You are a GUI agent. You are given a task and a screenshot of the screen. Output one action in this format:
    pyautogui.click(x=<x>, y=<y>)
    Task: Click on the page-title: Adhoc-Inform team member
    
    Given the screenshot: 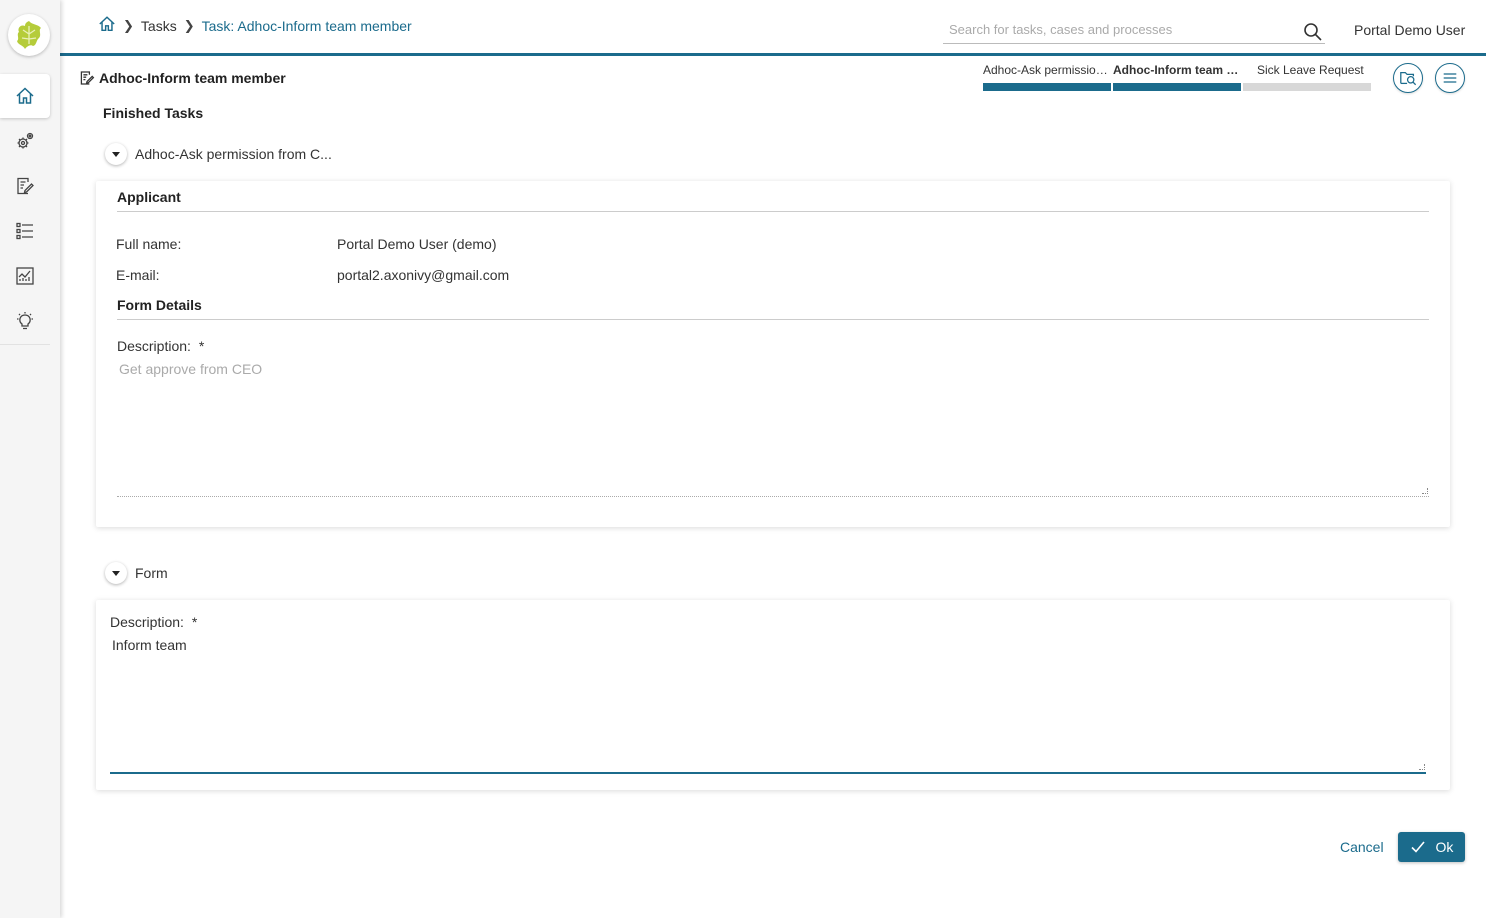 What is the action you would take?
    pyautogui.click(x=182, y=78)
    